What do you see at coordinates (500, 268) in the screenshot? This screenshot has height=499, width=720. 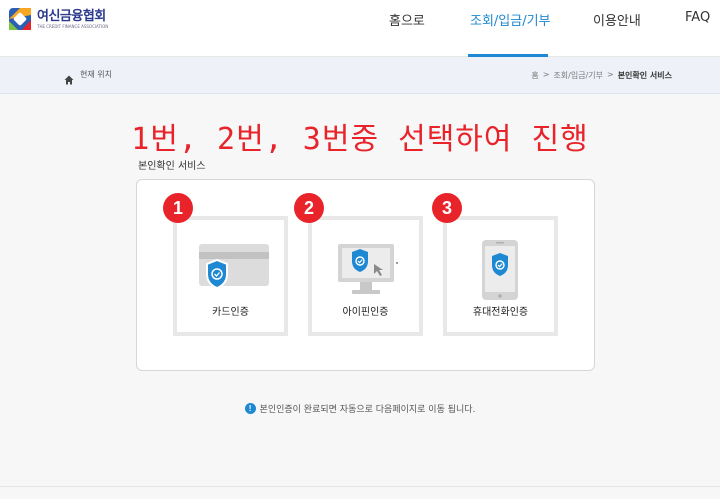 I see `mobile-phone-shield-icon` at bounding box center [500, 268].